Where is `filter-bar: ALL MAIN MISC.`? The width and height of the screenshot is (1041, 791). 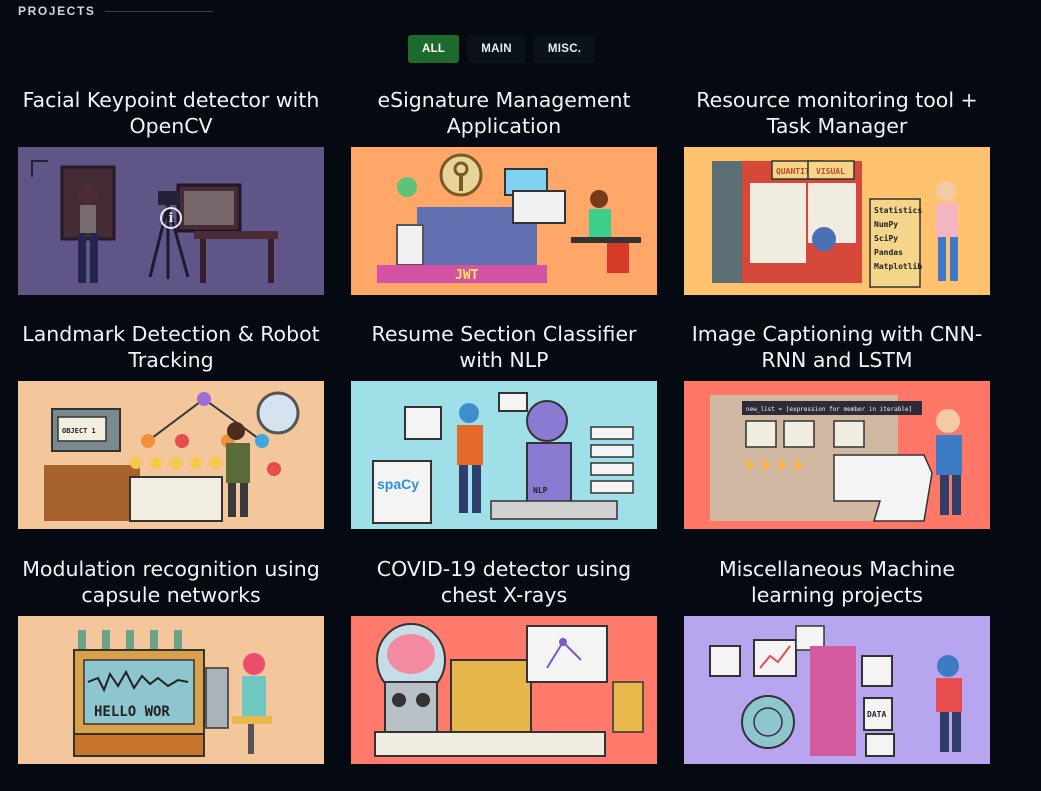
filter-bar: ALL MAIN MISC. is located at coordinates (502, 49).